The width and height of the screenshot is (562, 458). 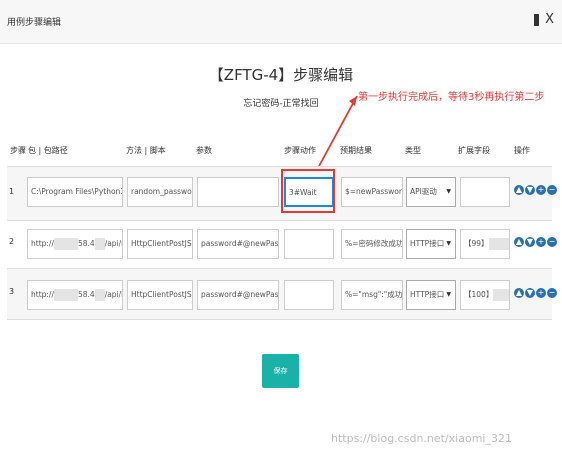 I want to click on ext-value: 【100】, so click(x=479, y=294).